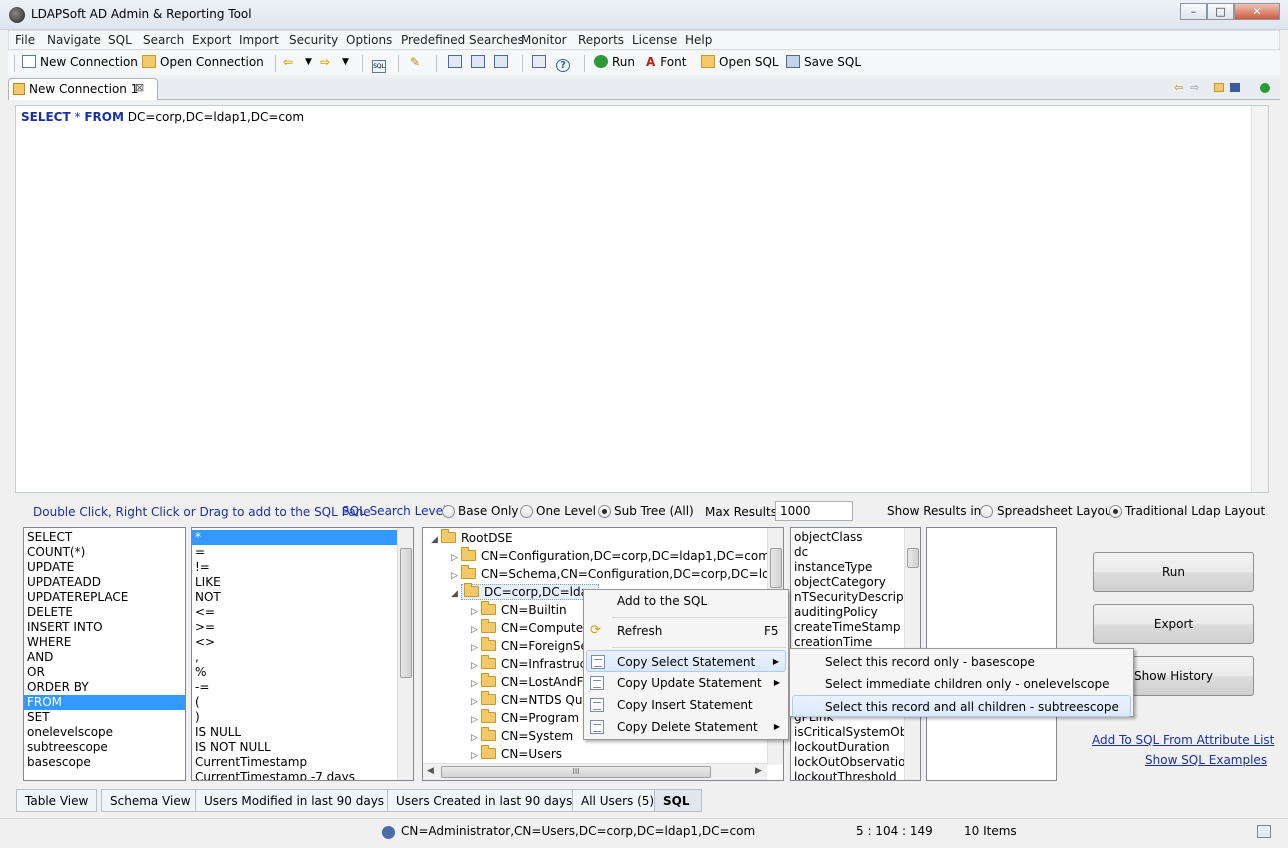 Image resolution: width=1288 pixels, height=848 pixels. What do you see at coordinates (519, 610) in the screenshot?
I see `tree-child-node: ▷ CN=Builtin` at bounding box center [519, 610].